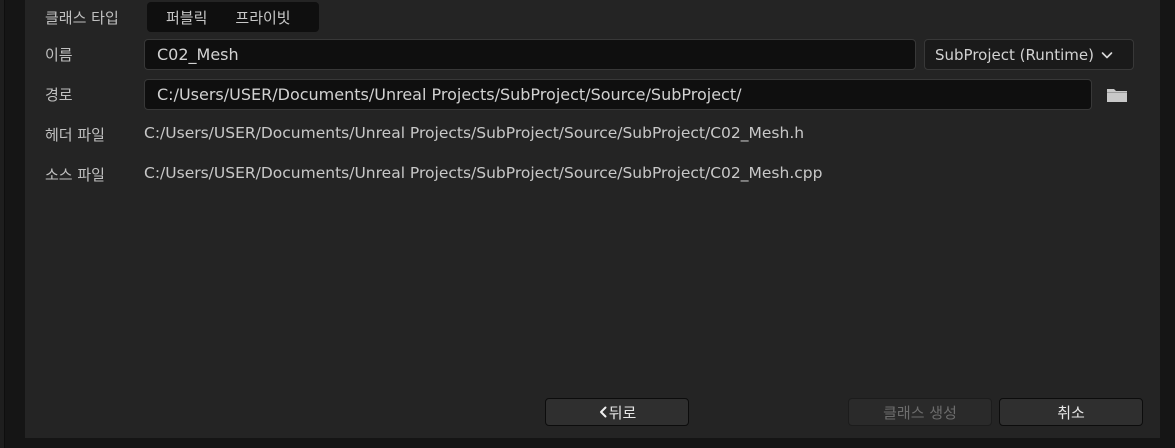  I want to click on class-name-value: C02_Mesh, so click(198, 54).